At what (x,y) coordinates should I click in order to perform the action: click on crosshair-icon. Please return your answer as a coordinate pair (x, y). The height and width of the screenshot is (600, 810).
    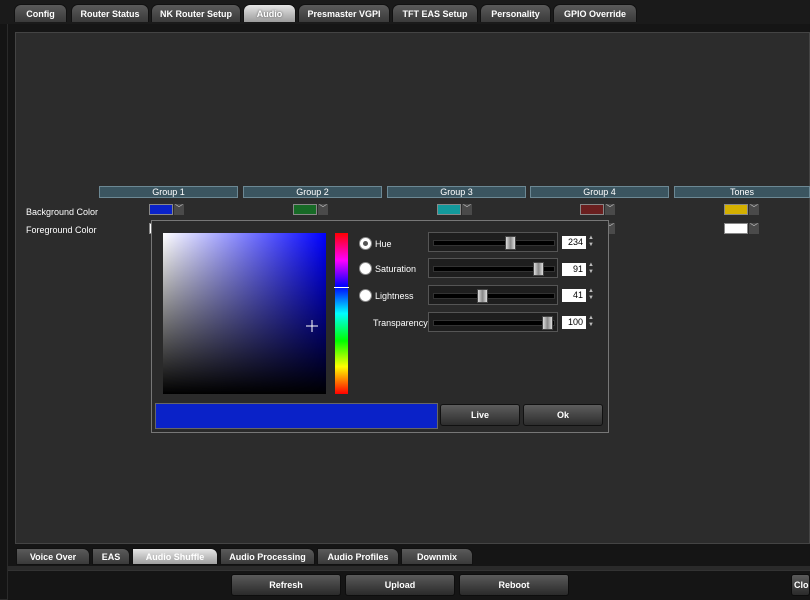
    Looking at the image, I should click on (312, 326).